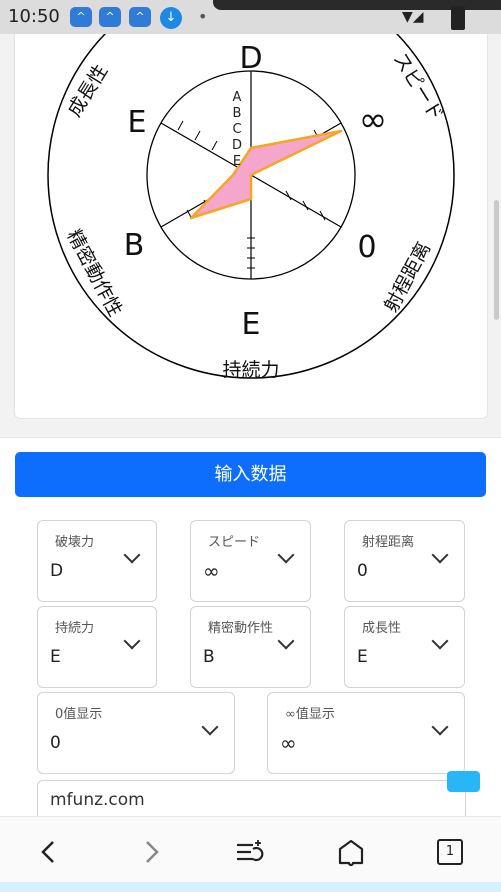  I want to click on download-icon: ↓, so click(171, 18).